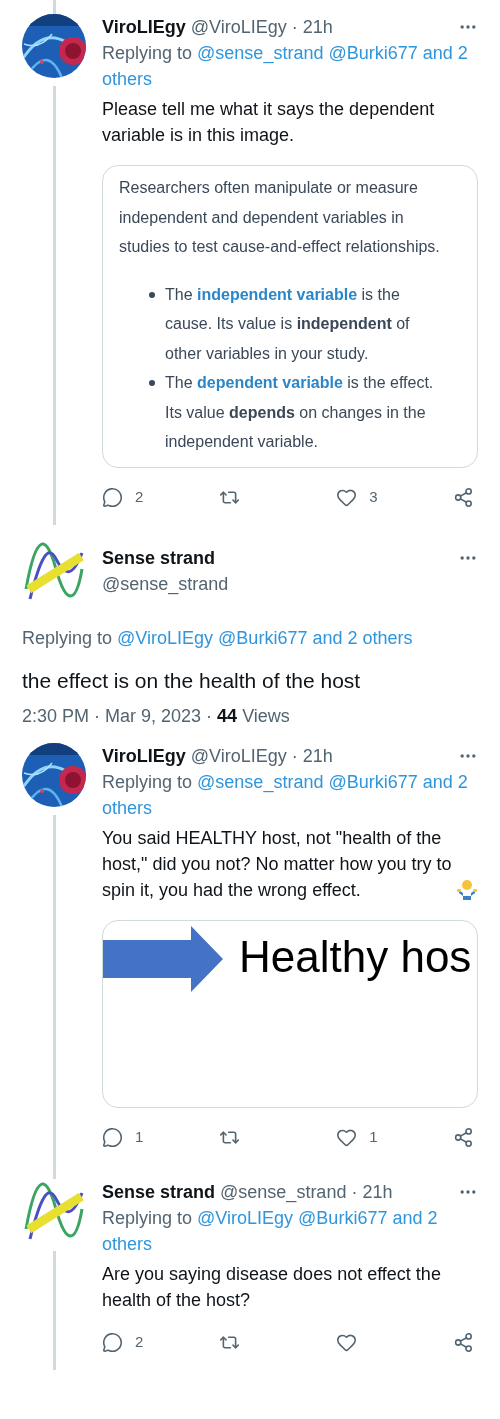 This screenshot has width=500, height=1419. I want to click on image-card: Healthy hos, so click(290, 1013).